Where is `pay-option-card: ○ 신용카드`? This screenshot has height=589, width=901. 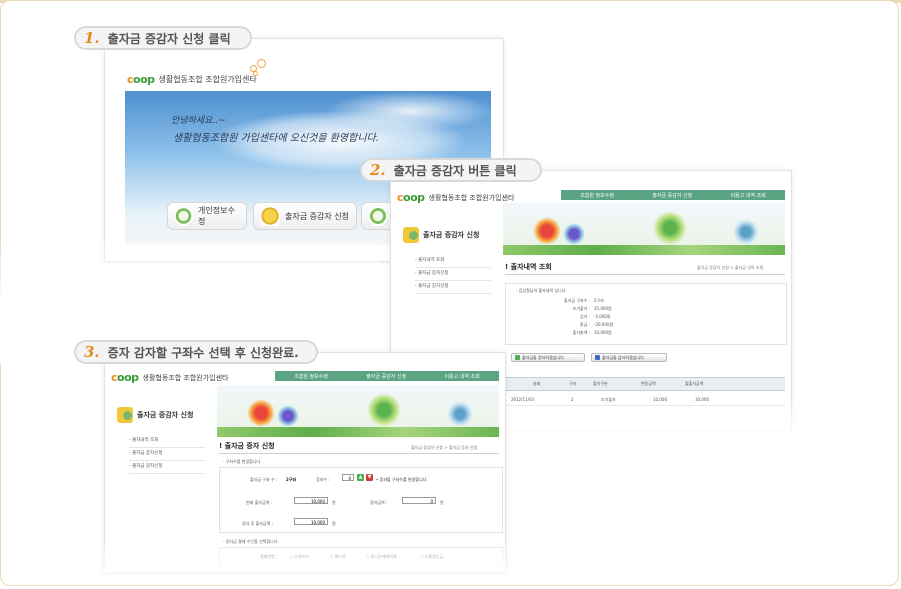 pay-option-card: ○ 신용카드 is located at coordinates (300, 557).